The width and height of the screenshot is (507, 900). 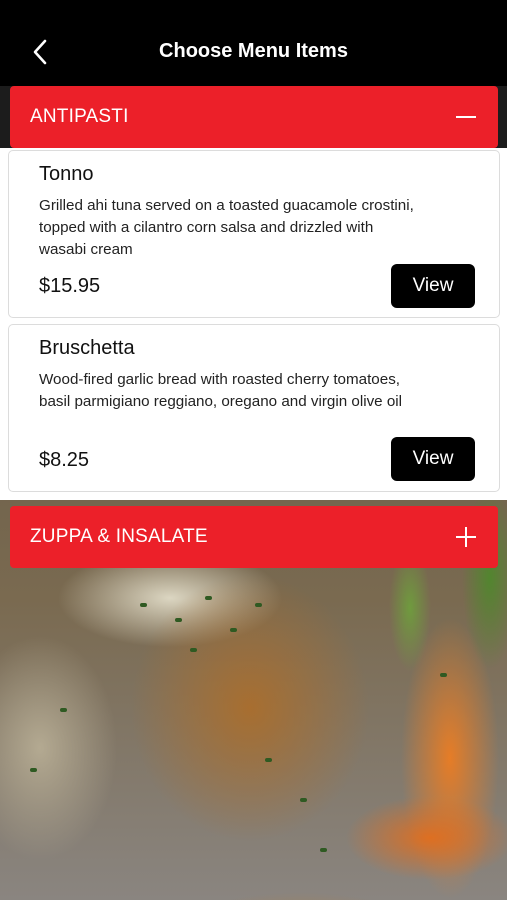 What do you see at coordinates (466, 537) in the screenshot?
I see `plus-icon` at bounding box center [466, 537].